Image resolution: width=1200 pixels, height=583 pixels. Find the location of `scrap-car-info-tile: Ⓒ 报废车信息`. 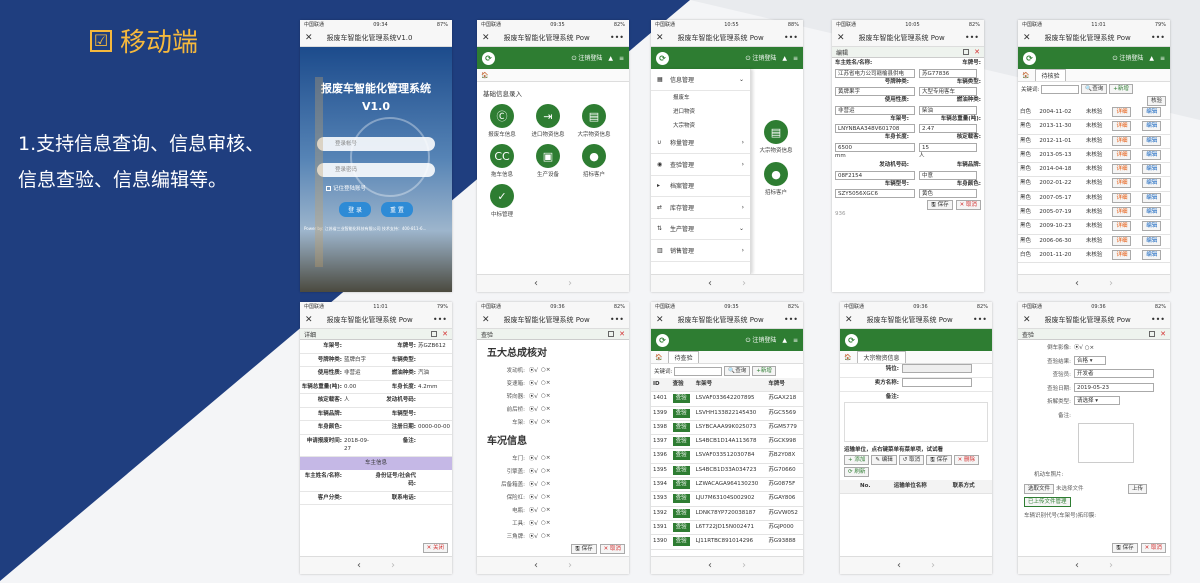

scrap-car-info-tile: Ⓒ 报废车信息 is located at coordinates (502, 121).